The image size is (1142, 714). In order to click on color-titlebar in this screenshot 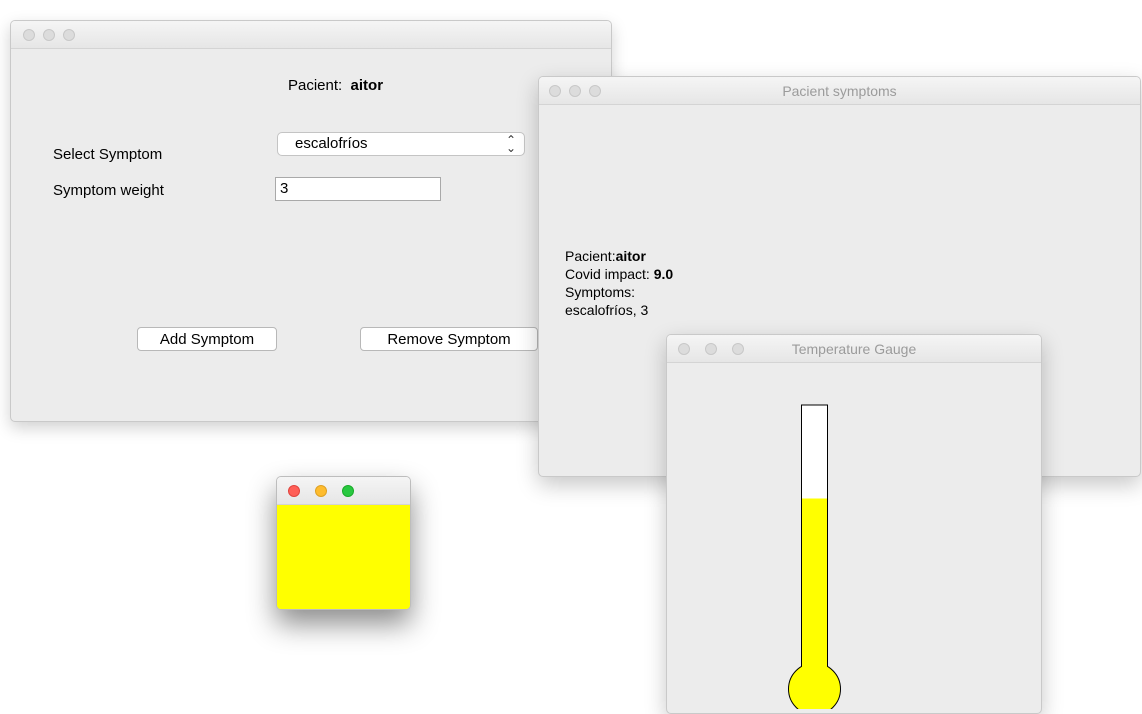, I will do `click(343, 491)`.